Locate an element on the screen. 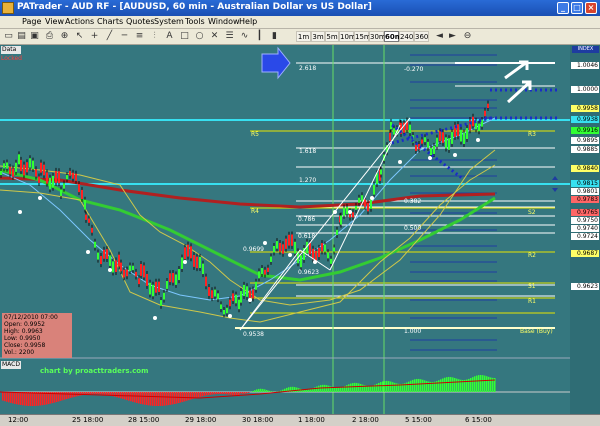 The width and height of the screenshot is (600, 426). menu-window: Window is located at coordinates (224, 21).